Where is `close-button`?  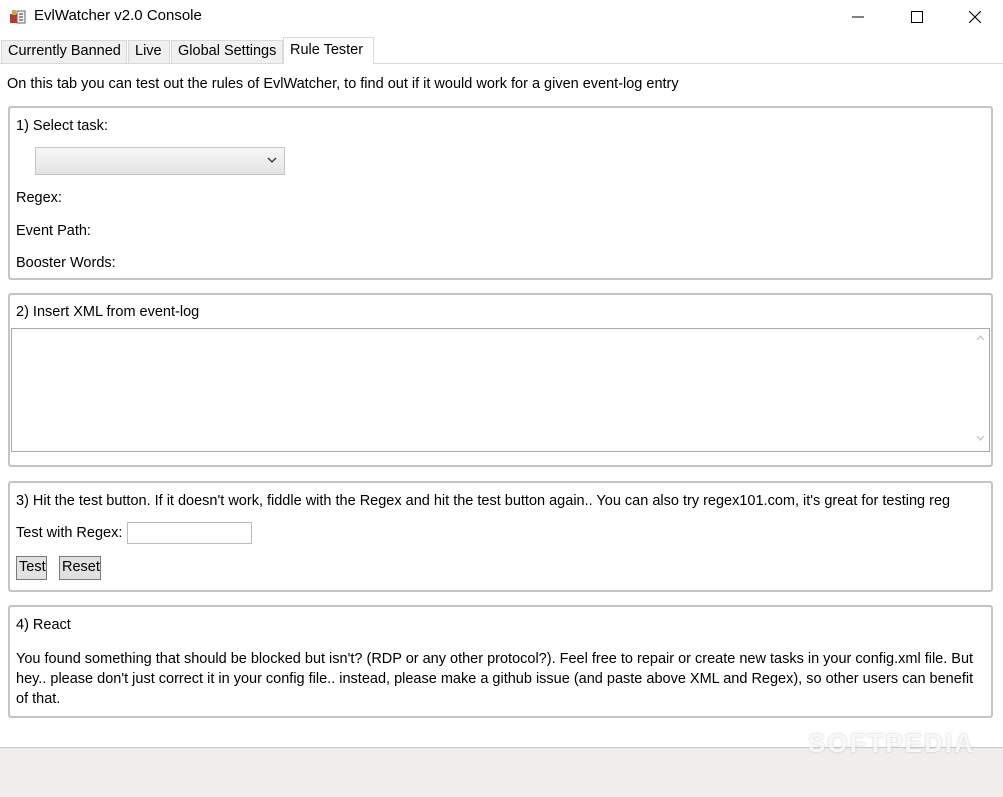 close-button is located at coordinates (974, 17).